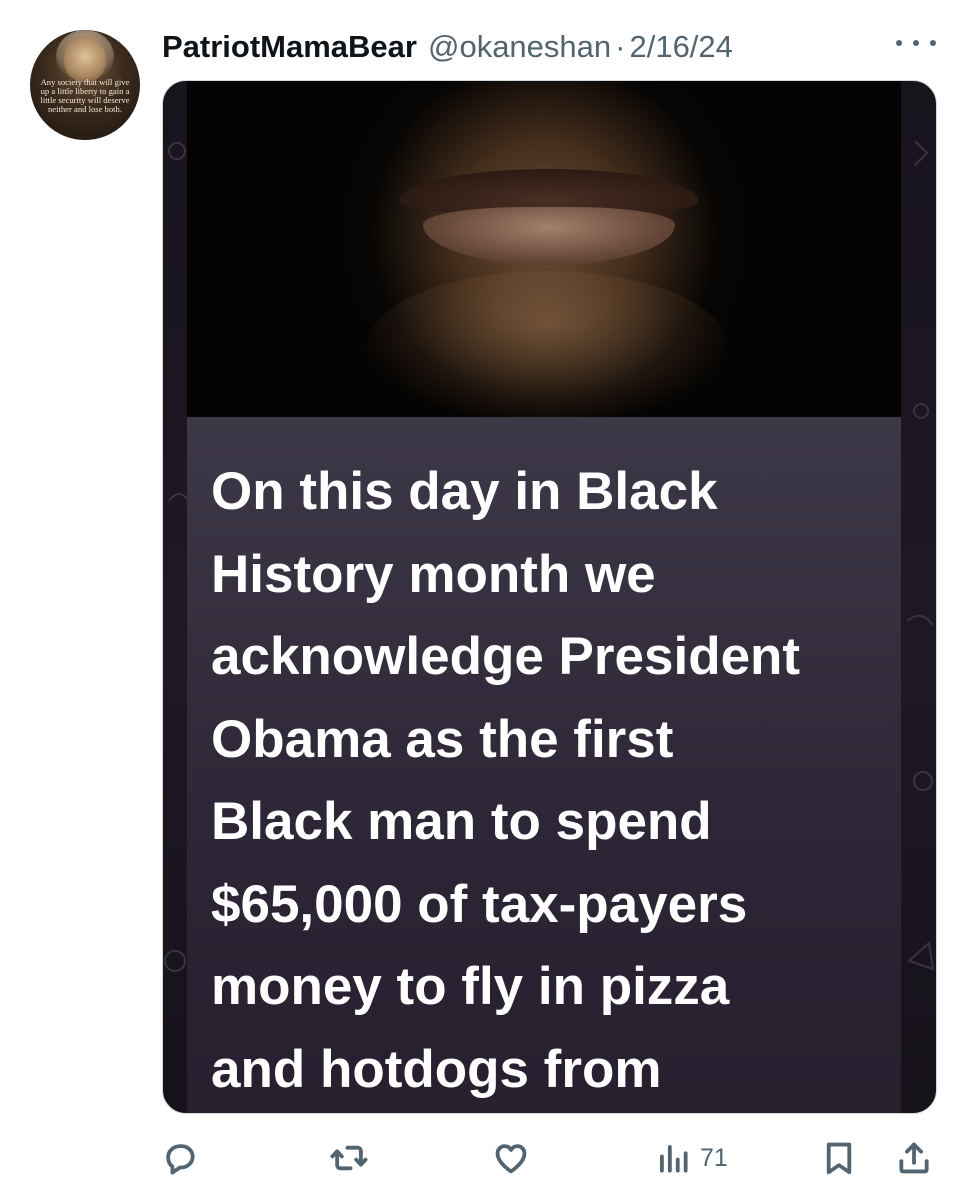  Describe the element at coordinates (691, 1158) in the screenshot. I see `views-button: 71` at that location.